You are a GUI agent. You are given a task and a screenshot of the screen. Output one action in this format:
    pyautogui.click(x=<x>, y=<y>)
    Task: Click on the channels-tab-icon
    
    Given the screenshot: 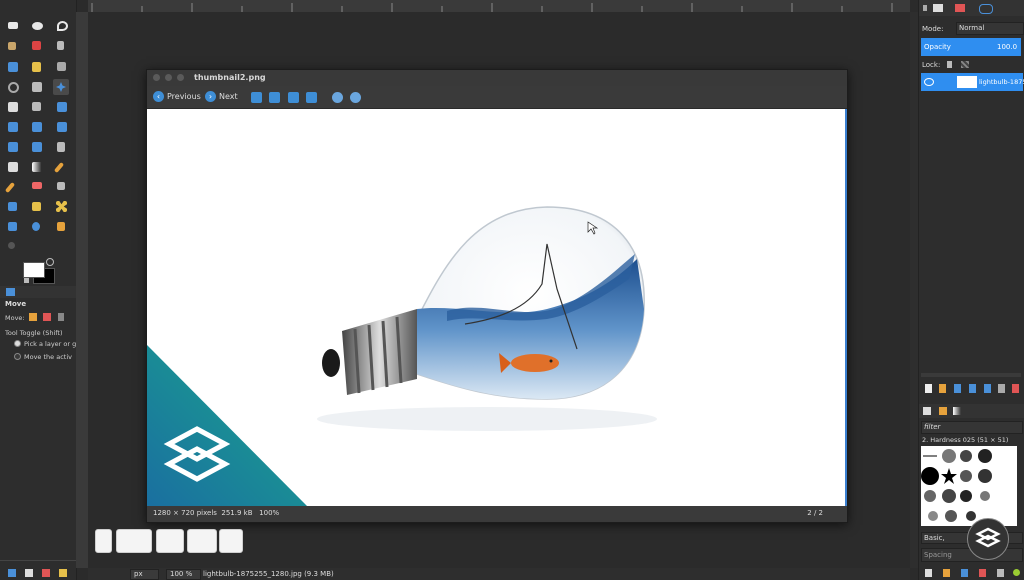 What is the action you would take?
    pyautogui.click(x=960, y=8)
    